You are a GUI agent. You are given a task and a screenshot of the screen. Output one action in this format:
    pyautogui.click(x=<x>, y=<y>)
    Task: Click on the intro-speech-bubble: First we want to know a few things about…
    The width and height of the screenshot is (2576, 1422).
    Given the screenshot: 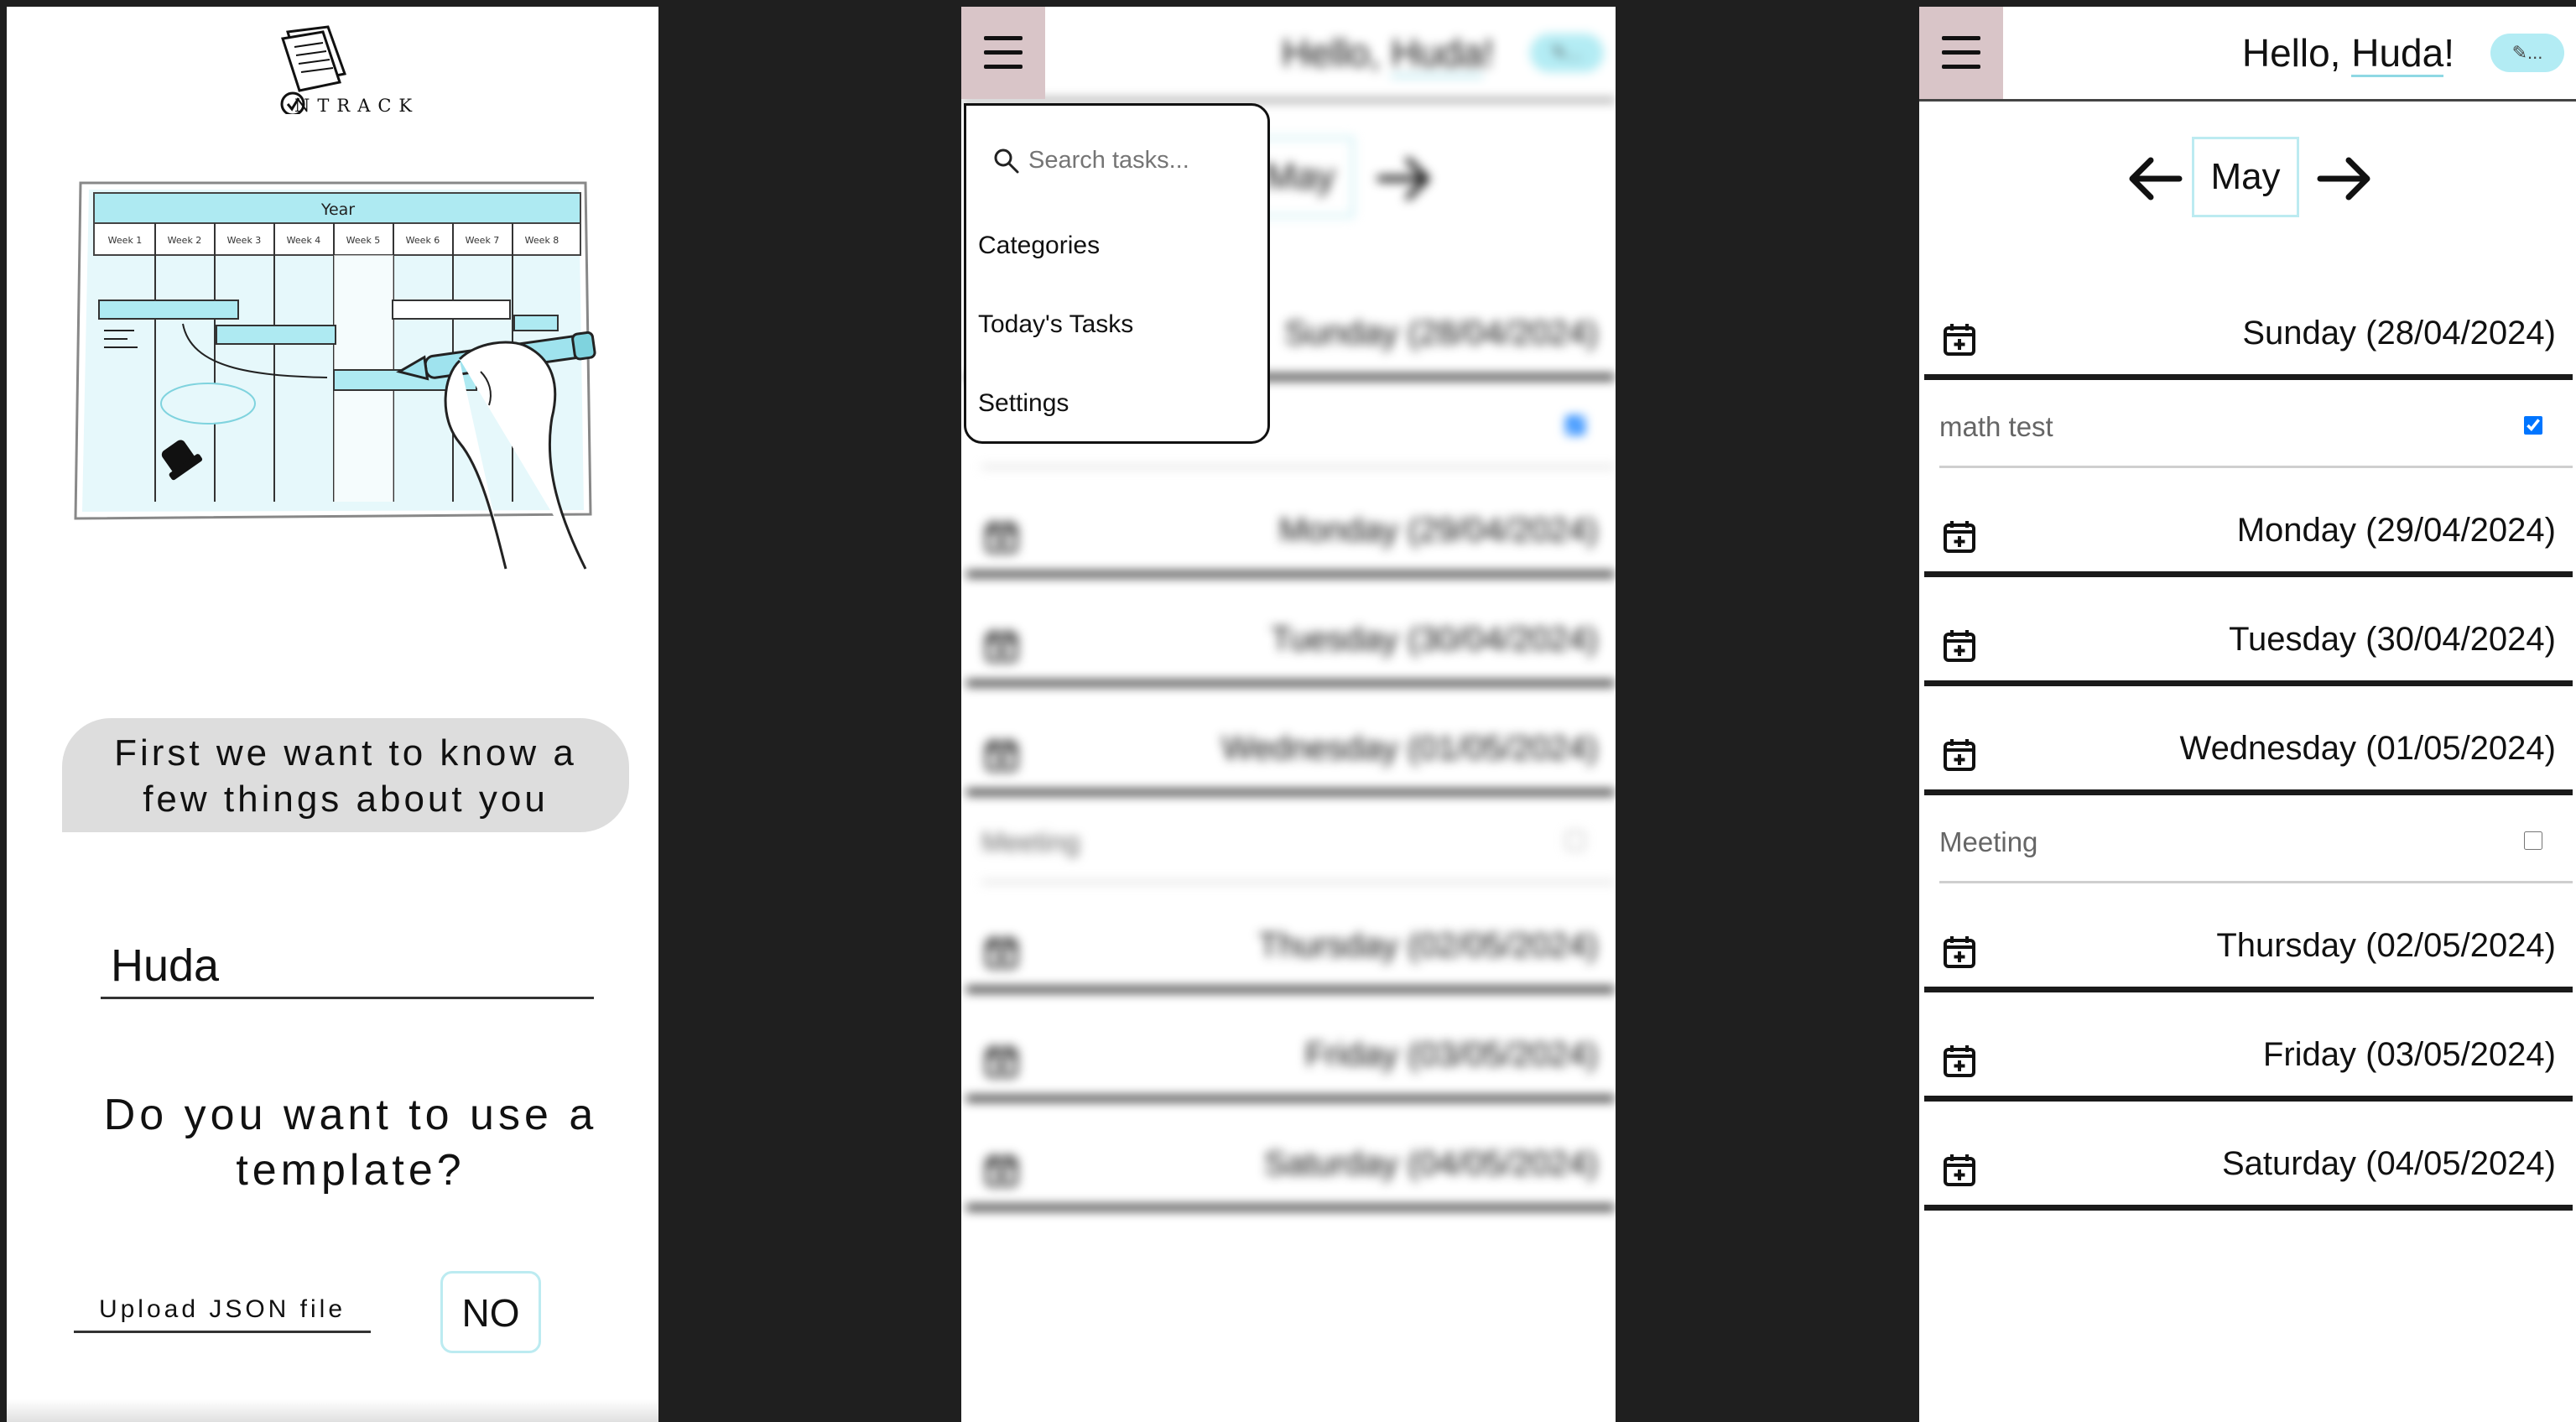 What is the action you would take?
    pyautogui.click(x=345, y=775)
    